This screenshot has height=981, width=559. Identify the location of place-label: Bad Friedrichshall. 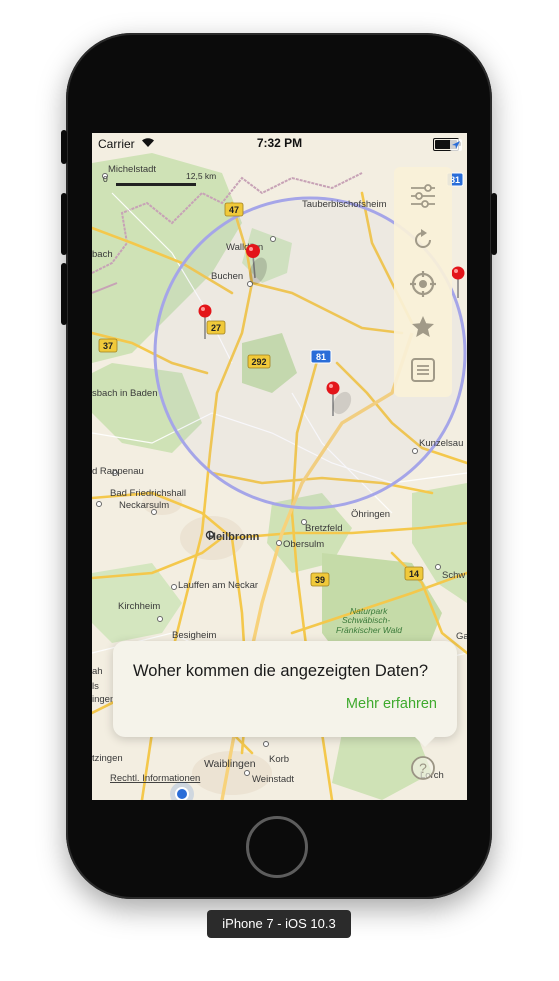
(148, 493).